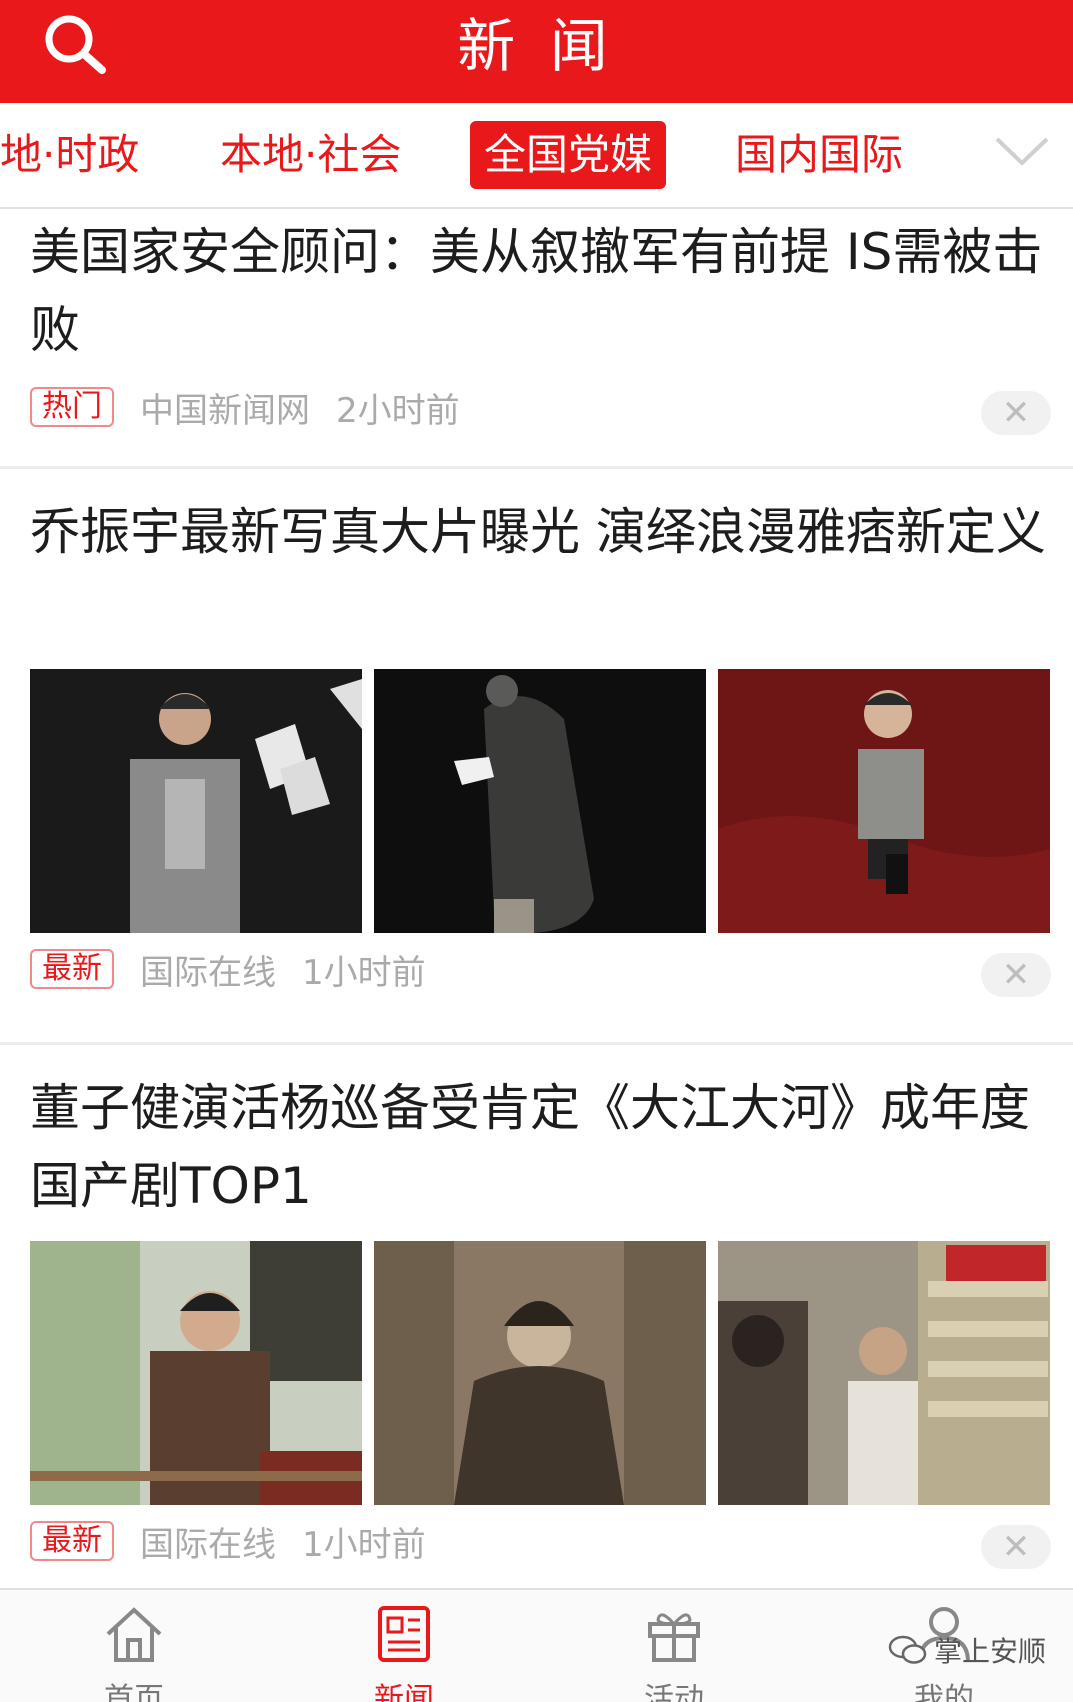 The height and width of the screenshot is (1702, 1073). Describe the element at coordinates (540, 1147) in the screenshot. I see `news-title: 董子健演活杨巡备受肯定《大江大河》成年度国产剧TOP1` at that location.